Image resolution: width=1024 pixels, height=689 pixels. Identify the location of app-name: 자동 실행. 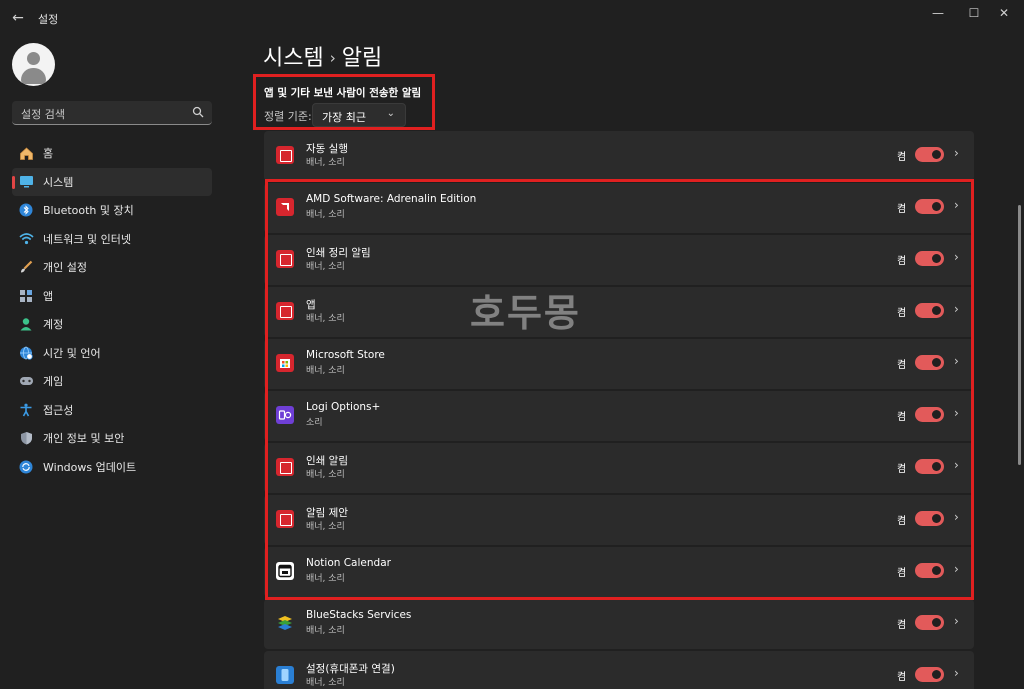
(327, 149).